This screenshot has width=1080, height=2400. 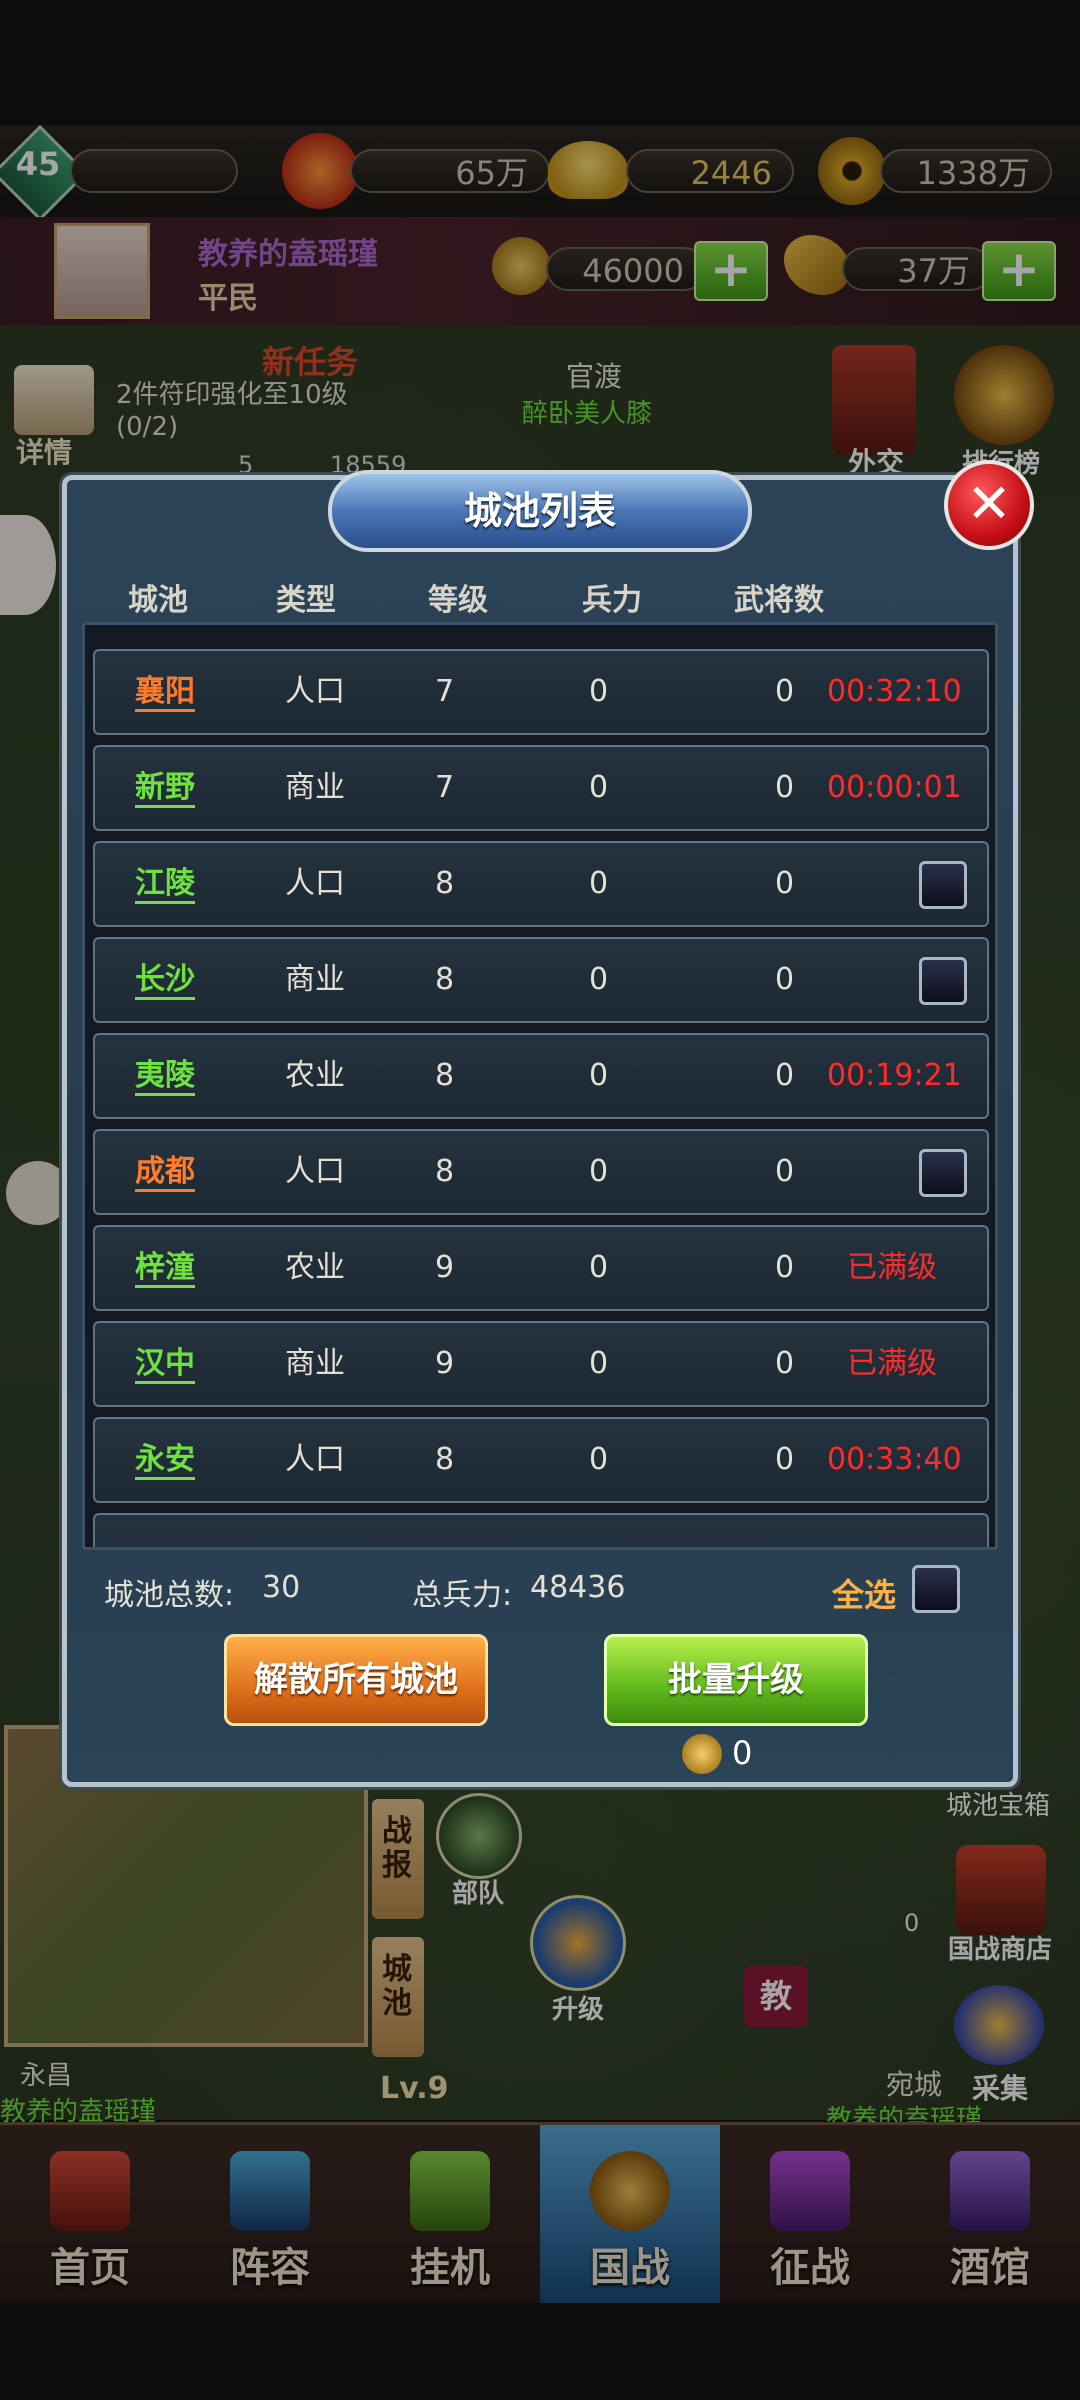 What do you see at coordinates (587, 414) in the screenshot?
I see `place-guandu-owner: 醉卧美人膝` at bounding box center [587, 414].